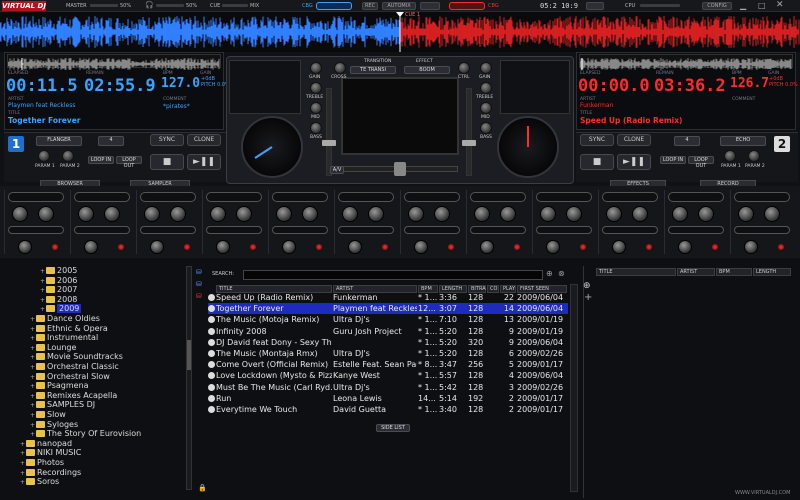 This screenshot has height=500, width=800. I want to click on tree-folder-item: + Ethnic & Opera, so click(69, 329).